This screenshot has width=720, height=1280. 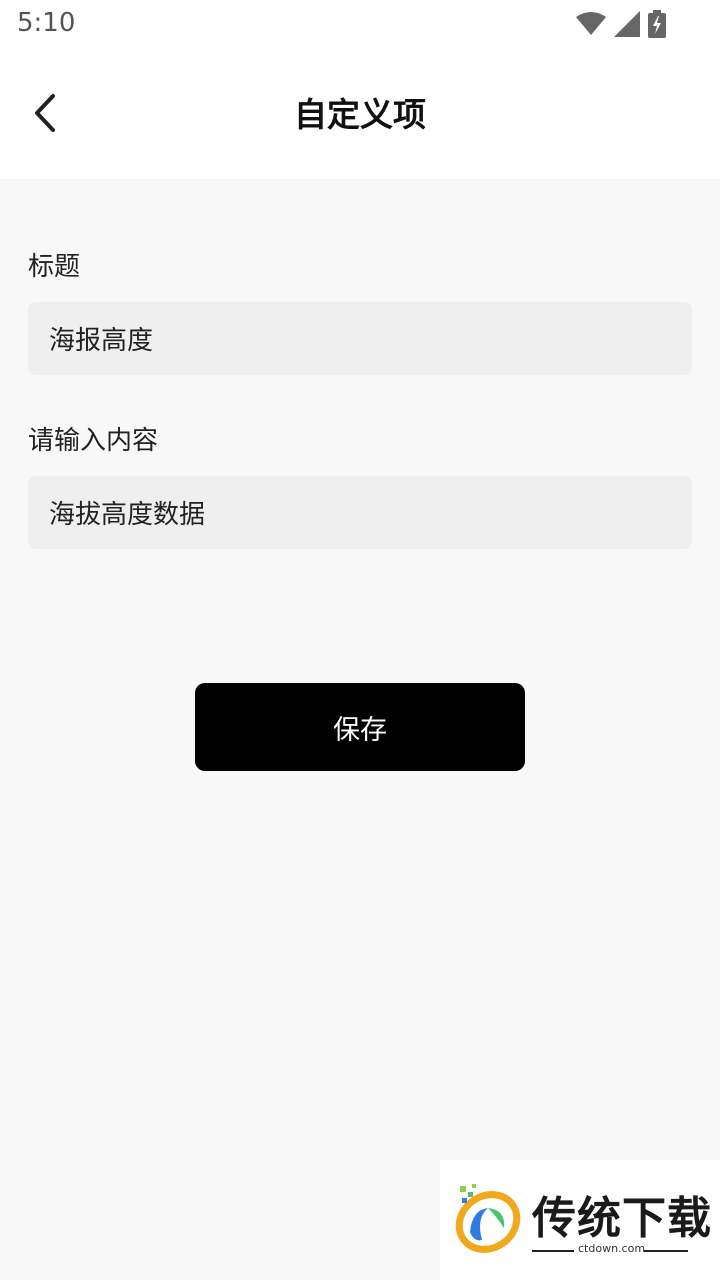 I want to click on title-input-value: 海报高度, so click(x=101, y=341).